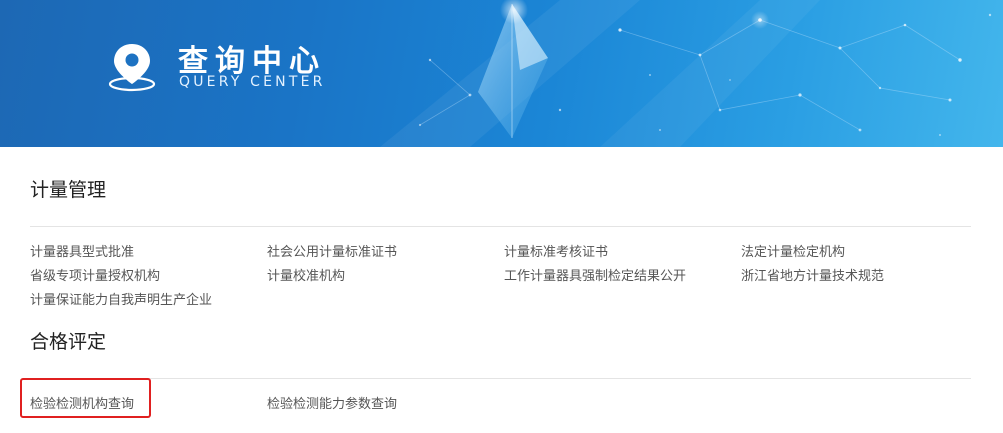  What do you see at coordinates (68, 342) in the screenshot?
I see `section-heading: 合格评定` at bounding box center [68, 342].